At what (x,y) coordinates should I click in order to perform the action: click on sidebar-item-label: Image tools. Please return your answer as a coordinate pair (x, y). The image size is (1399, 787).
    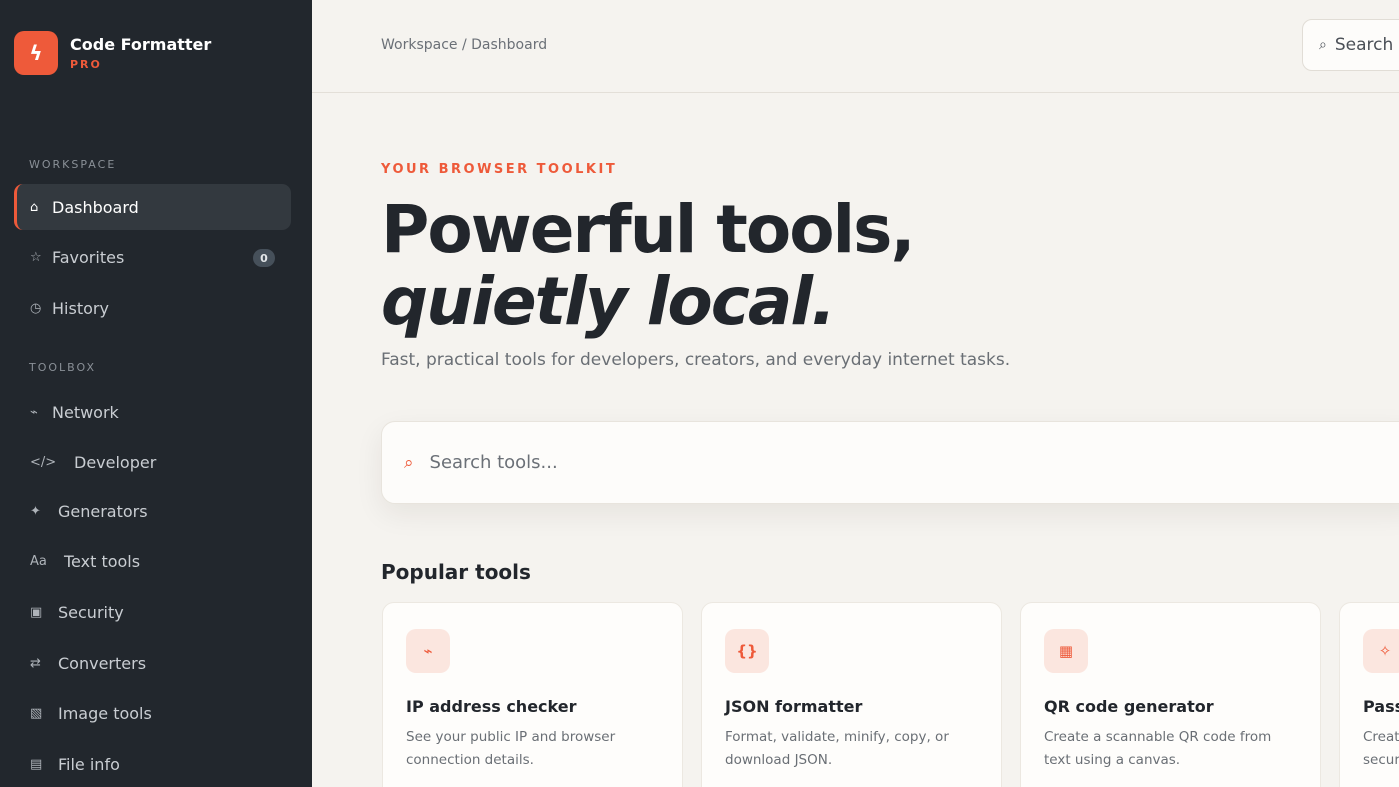
    Looking at the image, I should click on (105, 713).